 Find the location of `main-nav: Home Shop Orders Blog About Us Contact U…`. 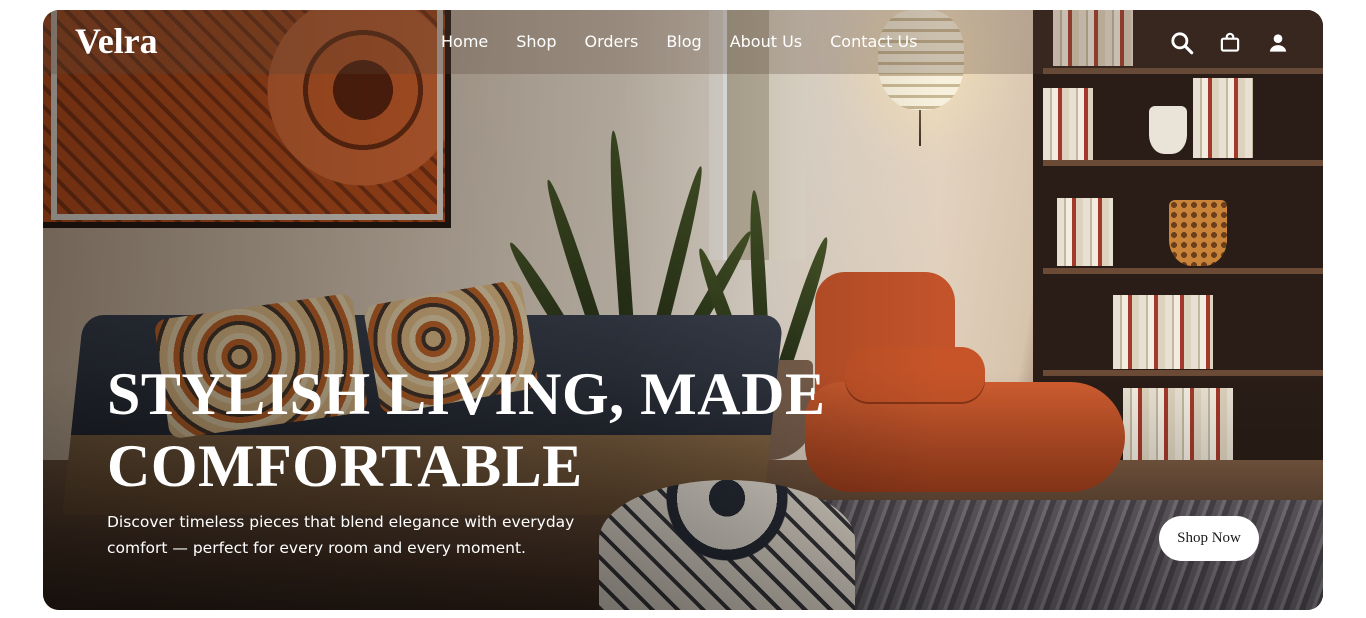

main-nav: Home Shop Orders Blog About Us Contact U… is located at coordinates (679, 41).